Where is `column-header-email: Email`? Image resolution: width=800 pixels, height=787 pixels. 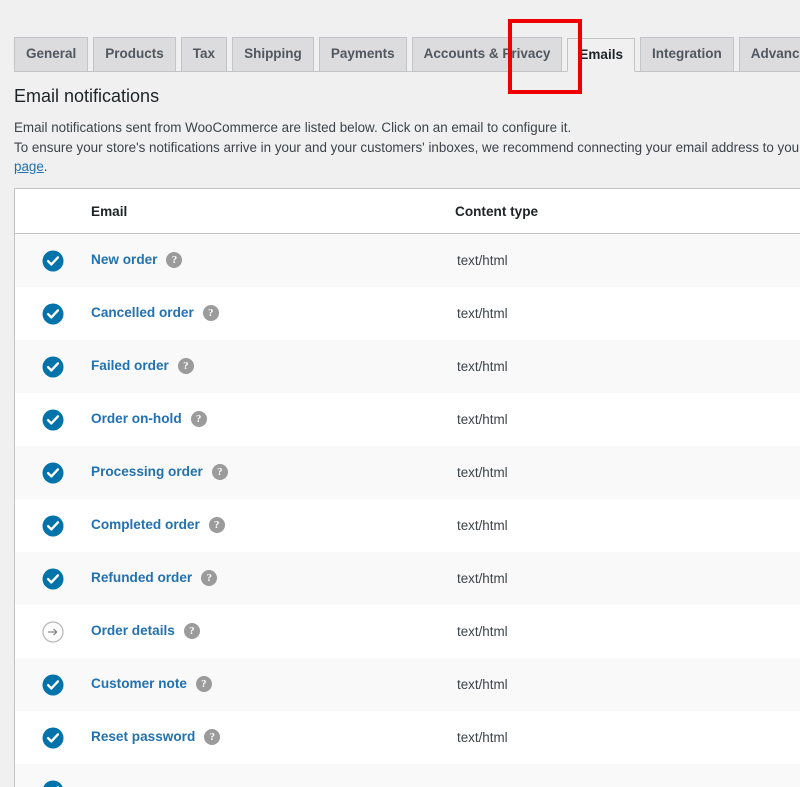
column-header-email: Email is located at coordinates (273, 211).